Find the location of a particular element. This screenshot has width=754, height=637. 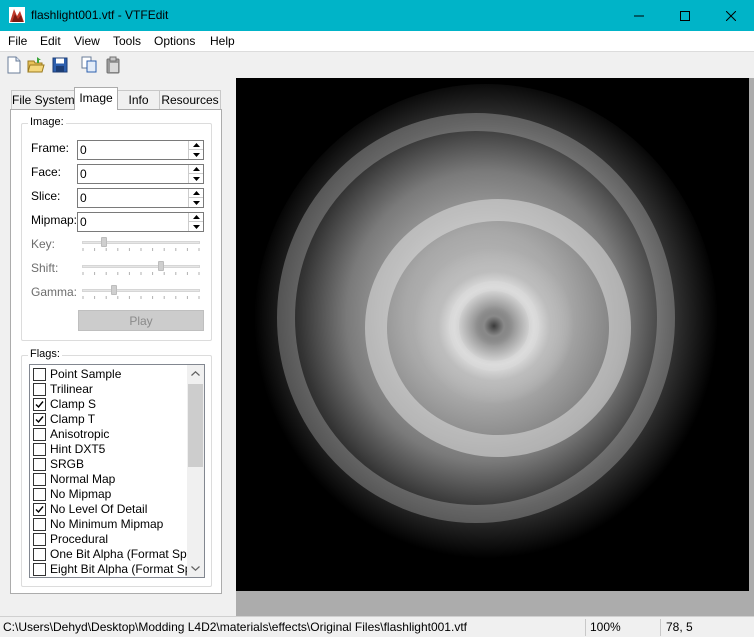

flag-item: No Level Of Detail is located at coordinates (110, 509).